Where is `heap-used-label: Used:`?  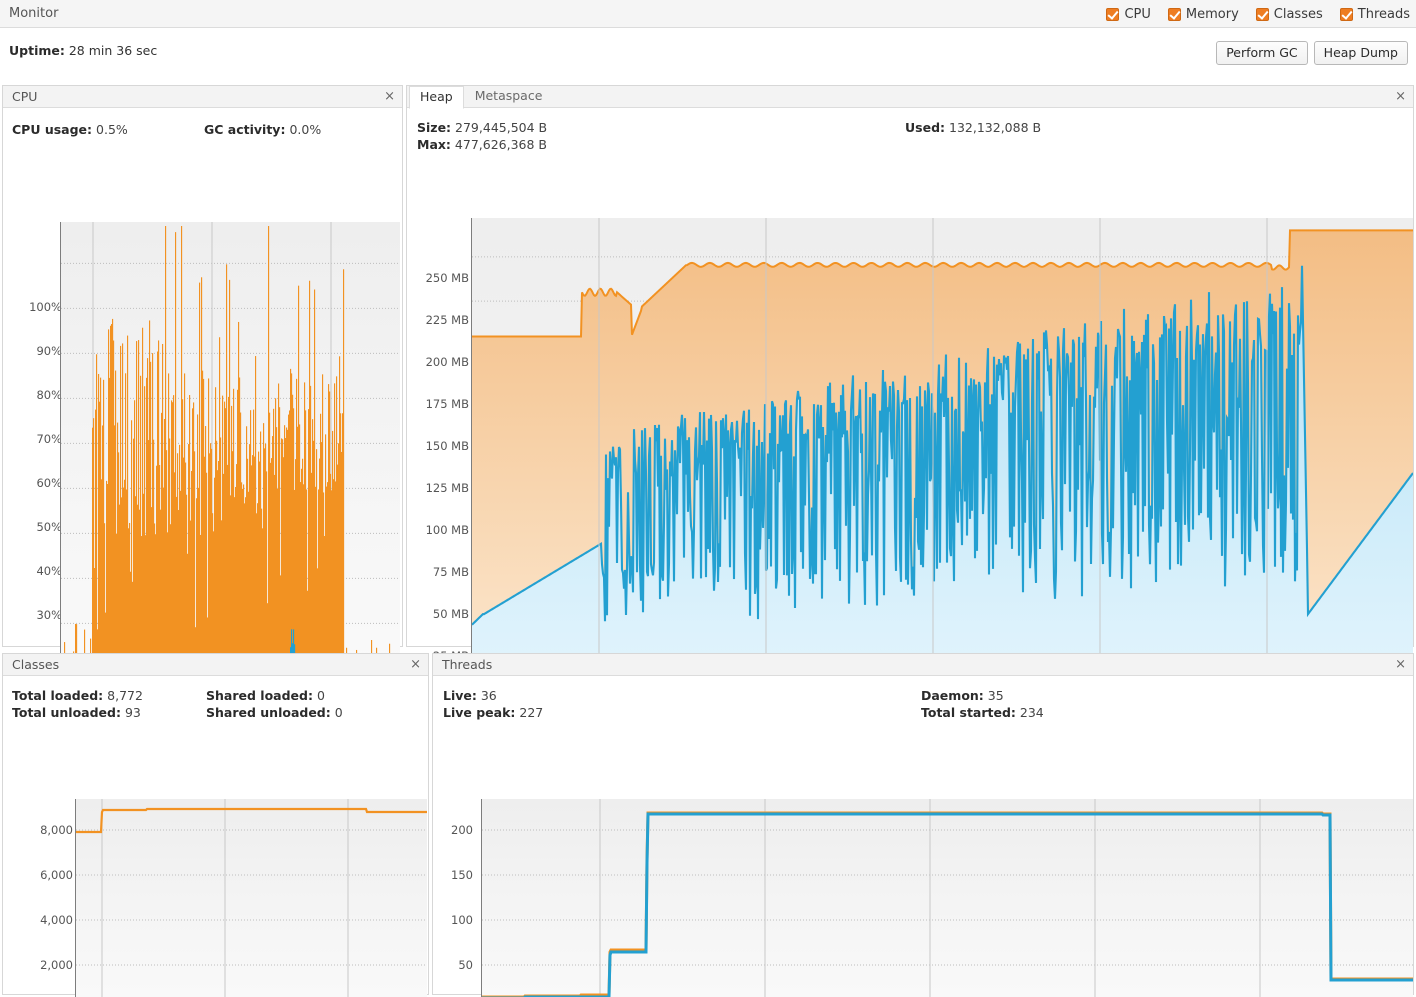 heap-used-label: Used: is located at coordinates (925, 127).